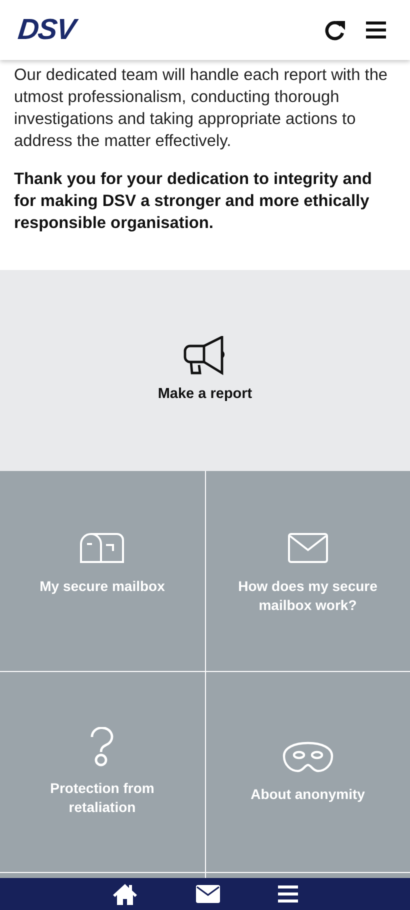 This screenshot has height=910, width=410. What do you see at coordinates (307, 596) in the screenshot?
I see `tile-label: How does my secure mailbox work?` at bounding box center [307, 596].